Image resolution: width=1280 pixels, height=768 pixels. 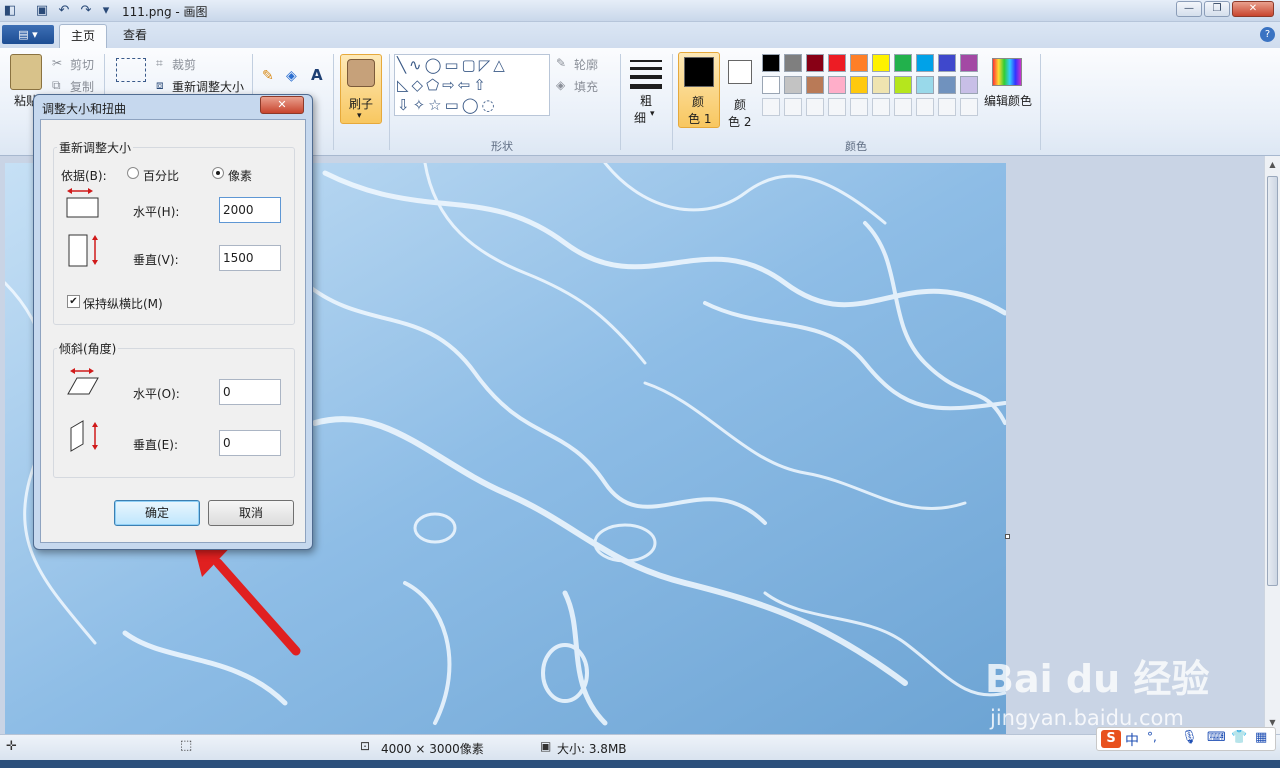 I want to click on vertical-input: 1500, so click(x=250, y=258).